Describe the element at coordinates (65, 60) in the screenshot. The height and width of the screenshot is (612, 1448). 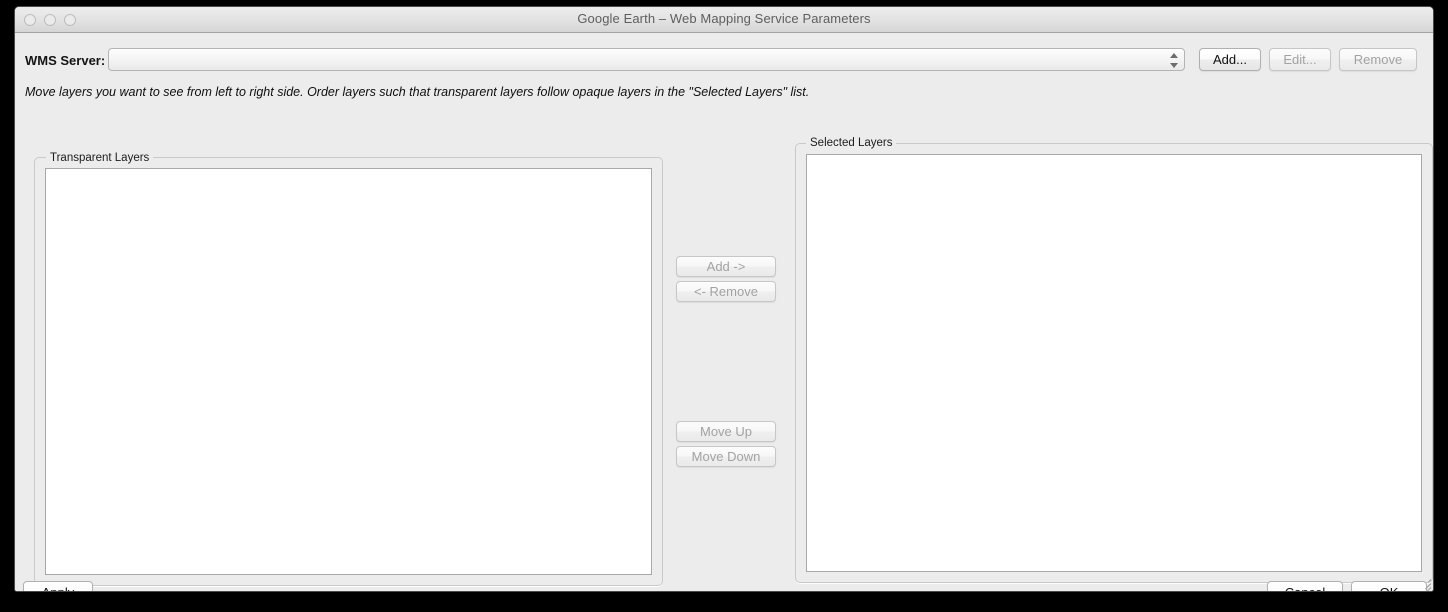
I see `wms-server-label: WMS Server:` at that location.